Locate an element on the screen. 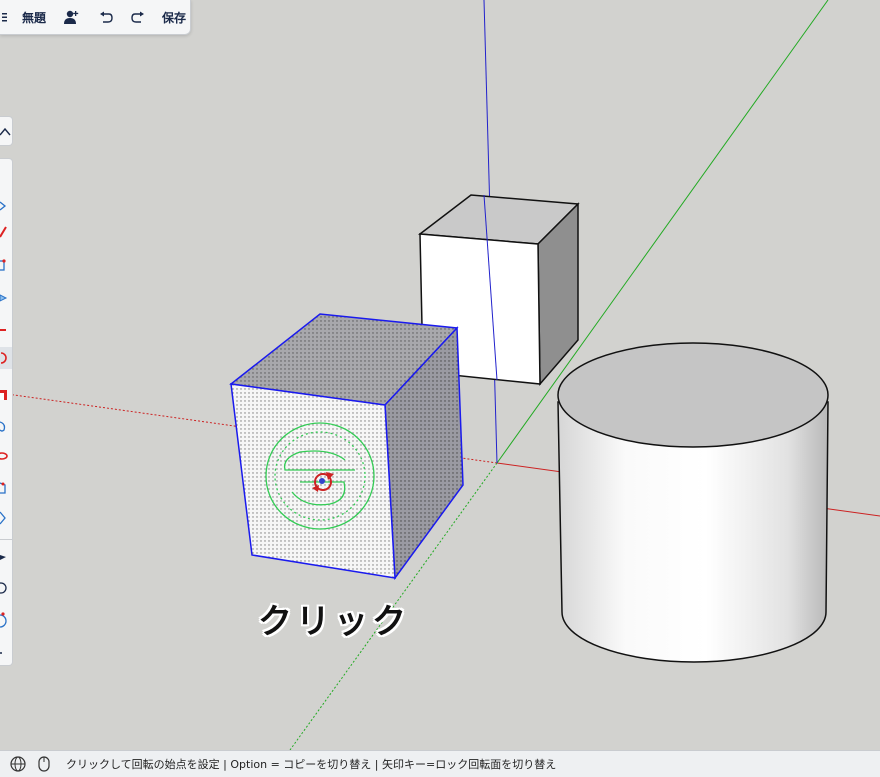 The image size is (880, 777). save-button: 保存 is located at coordinates (174, 17).